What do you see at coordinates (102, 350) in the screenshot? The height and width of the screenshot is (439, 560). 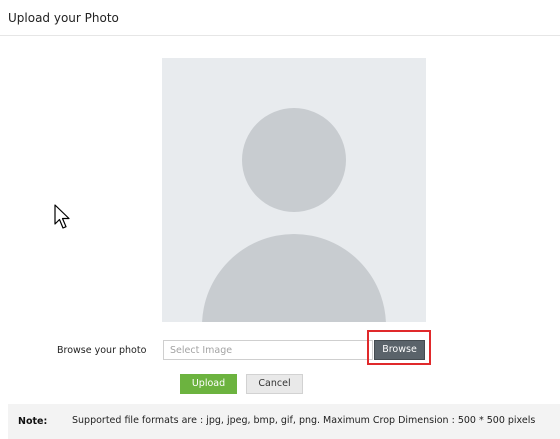 I see `browse-photo-label: Browse your photo` at bounding box center [102, 350].